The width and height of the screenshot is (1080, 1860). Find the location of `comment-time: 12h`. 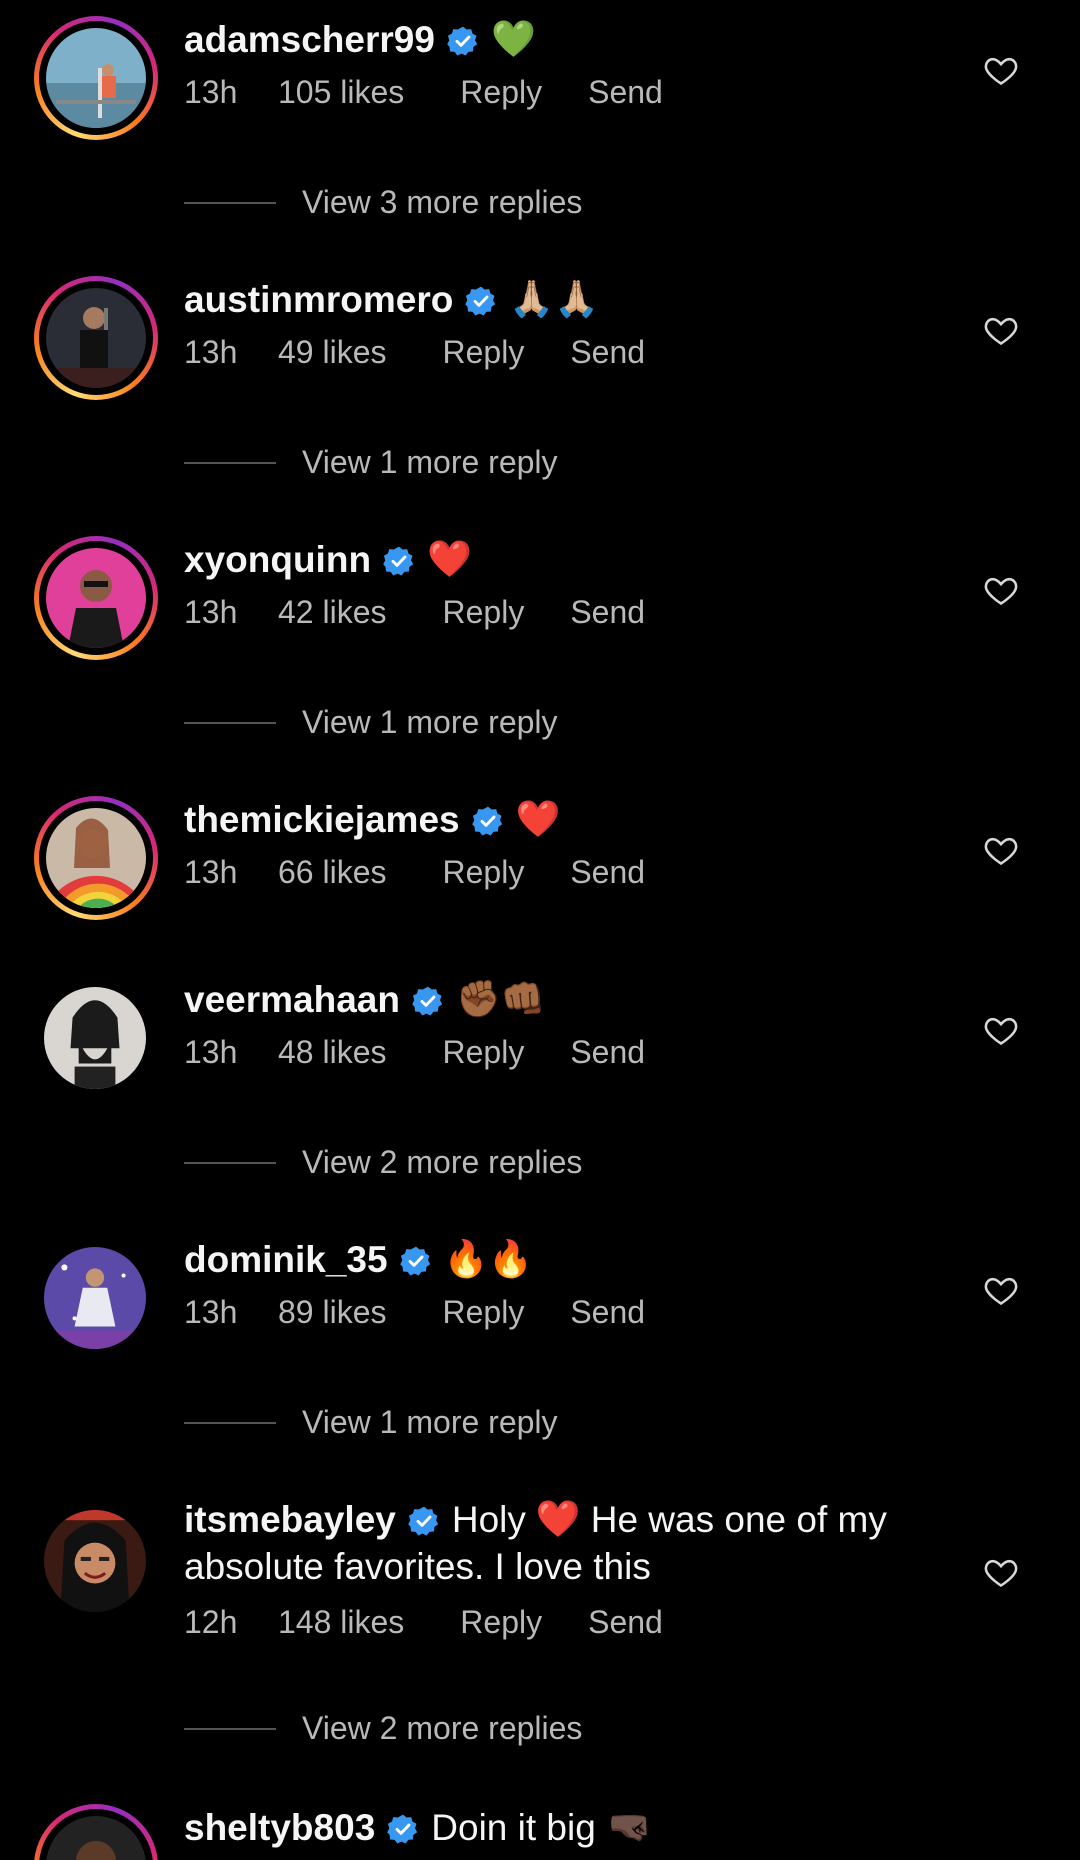

comment-time: 12h is located at coordinates (211, 1622).